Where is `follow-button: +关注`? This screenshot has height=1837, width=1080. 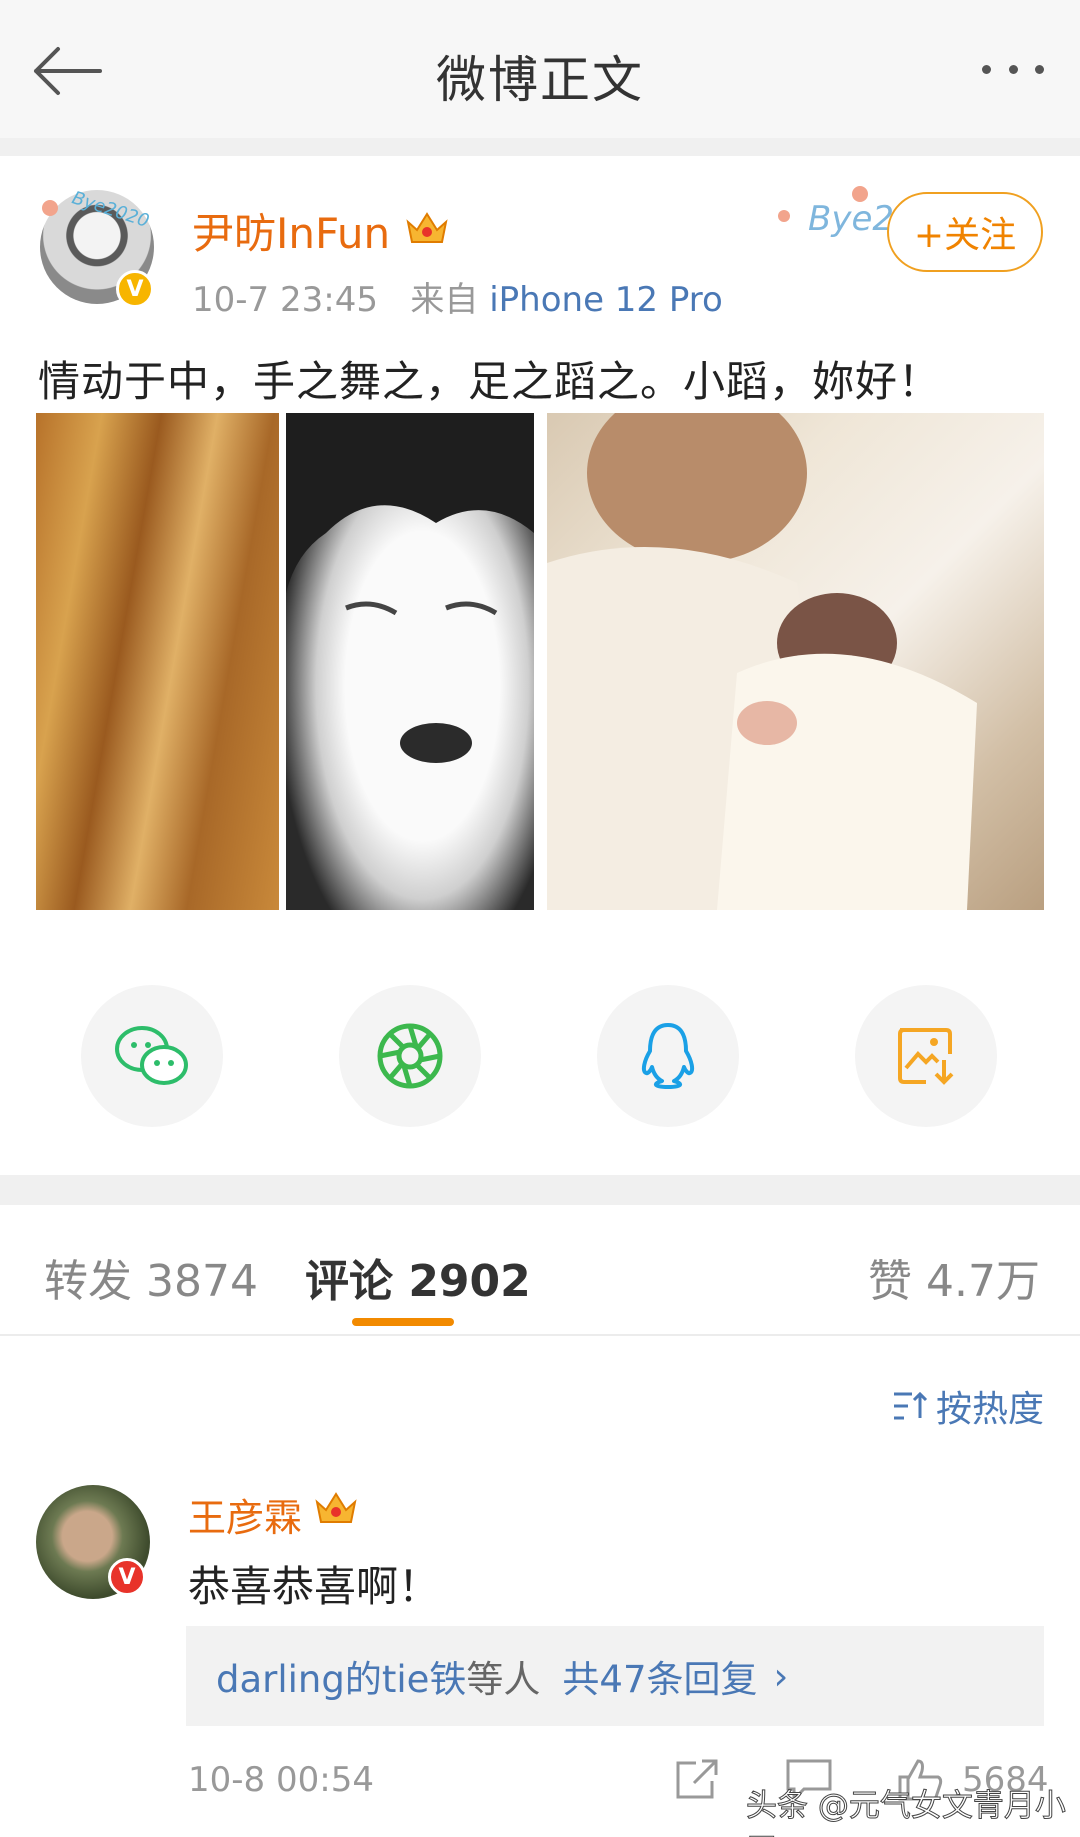 follow-button: +关注 is located at coordinates (965, 232).